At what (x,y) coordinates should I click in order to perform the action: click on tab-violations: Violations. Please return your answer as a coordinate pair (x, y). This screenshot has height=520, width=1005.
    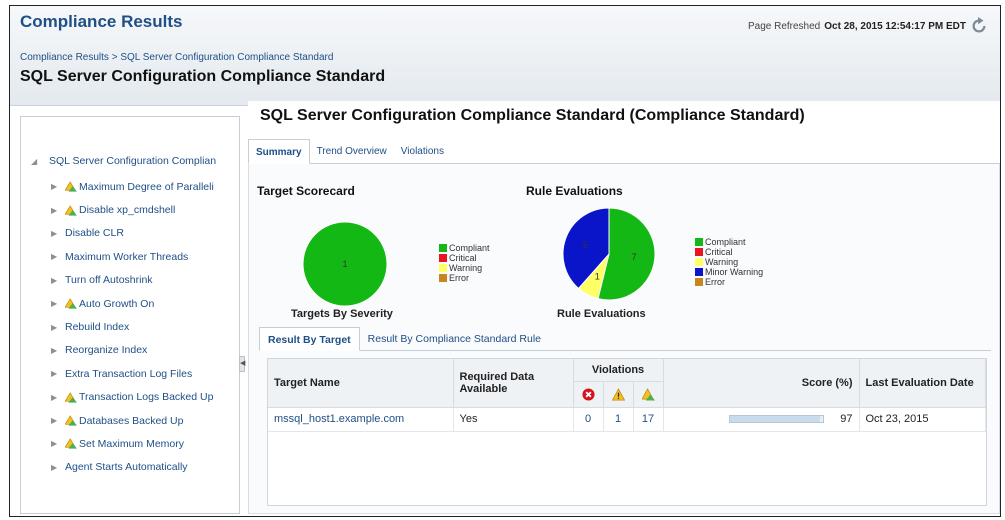
    Looking at the image, I should click on (422, 151).